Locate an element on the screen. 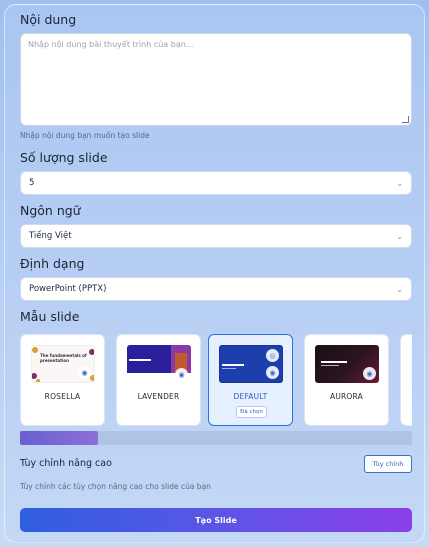  template-scrollbar is located at coordinates (216, 438).